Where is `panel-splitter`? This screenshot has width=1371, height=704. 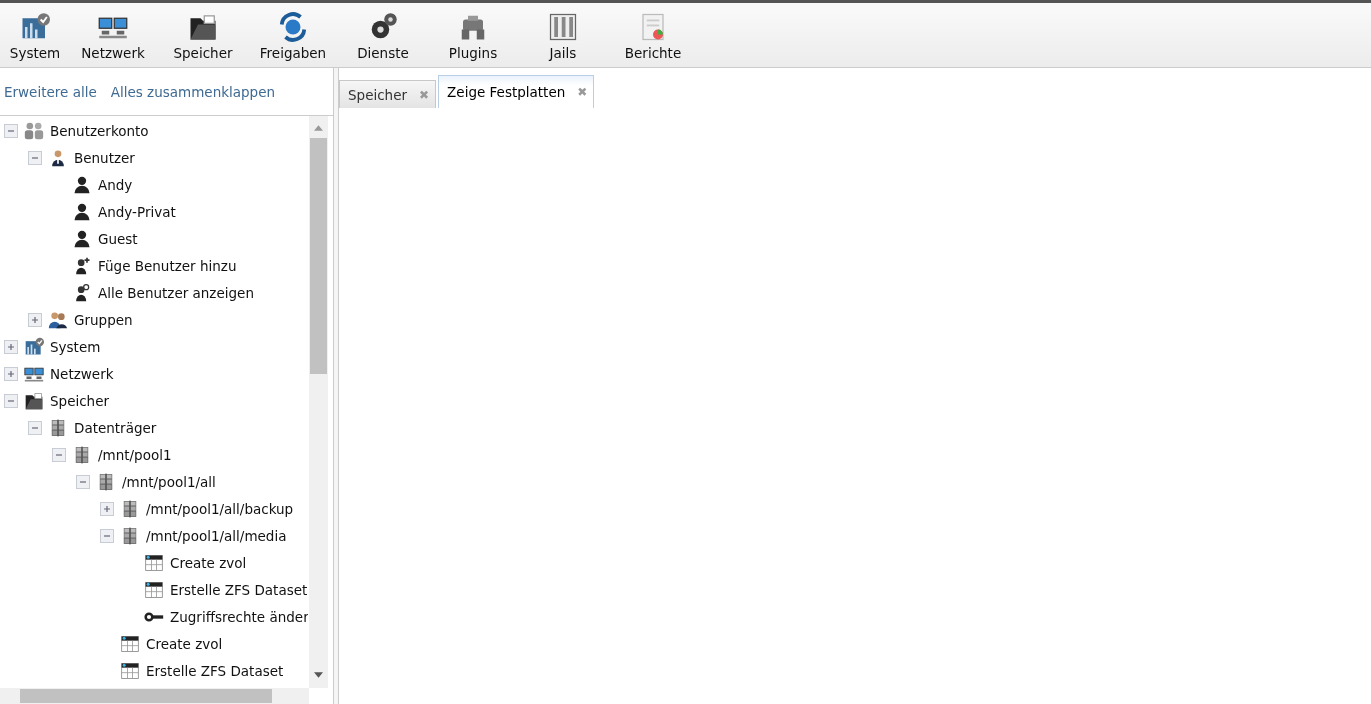 panel-splitter is located at coordinates (336, 386).